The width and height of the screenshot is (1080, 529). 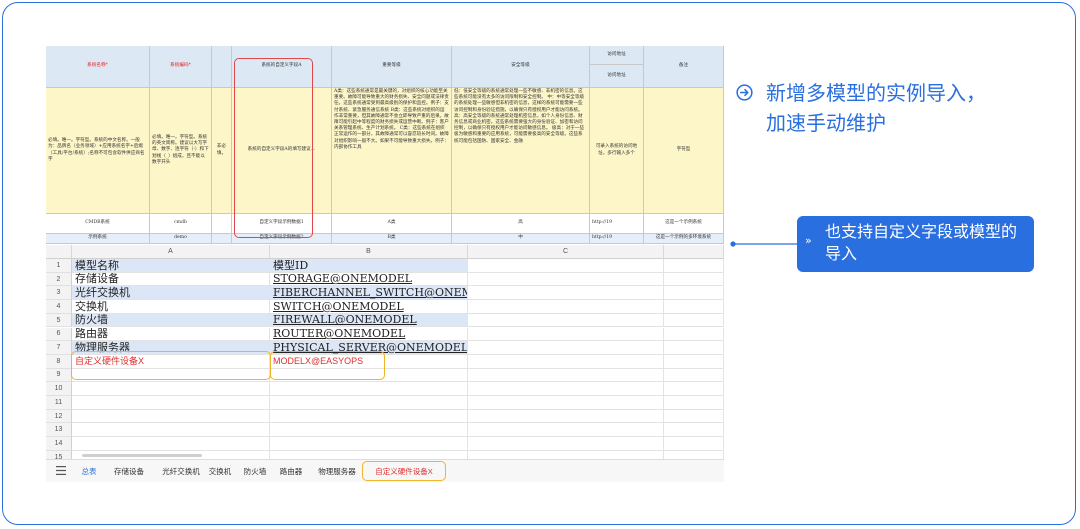 What do you see at coordinates (59, 416) in the screenshot?
I see `row-number: 12` at bounding box center [59, 416].